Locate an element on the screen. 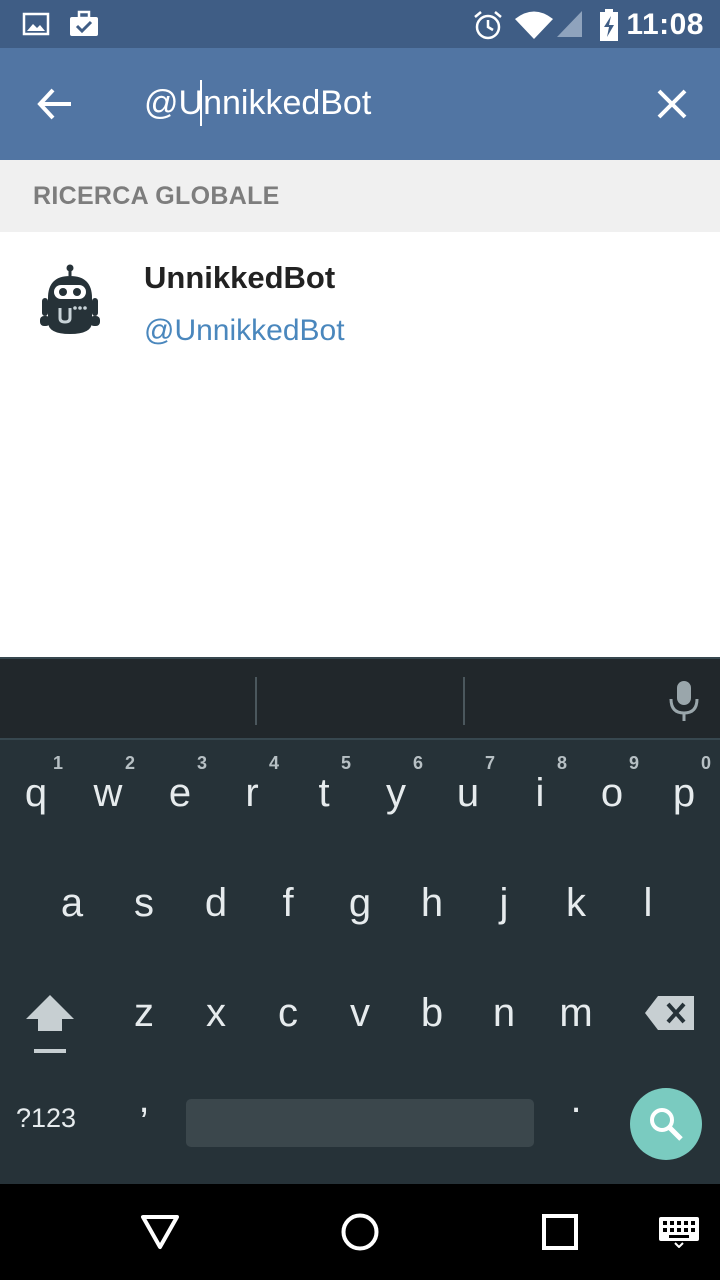 Image resolution: width=720 pixels, height=1280 pixels. key-z: z is located at coordinates (144, 1013).